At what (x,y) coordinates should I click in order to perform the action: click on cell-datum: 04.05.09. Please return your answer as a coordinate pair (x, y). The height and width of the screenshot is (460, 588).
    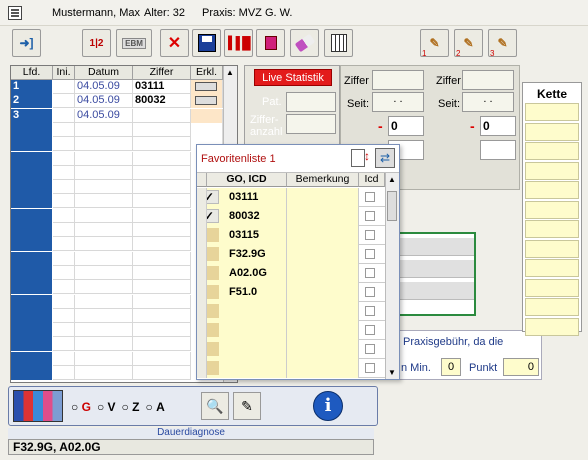
    Looking at the image, I should click on (104, 101).